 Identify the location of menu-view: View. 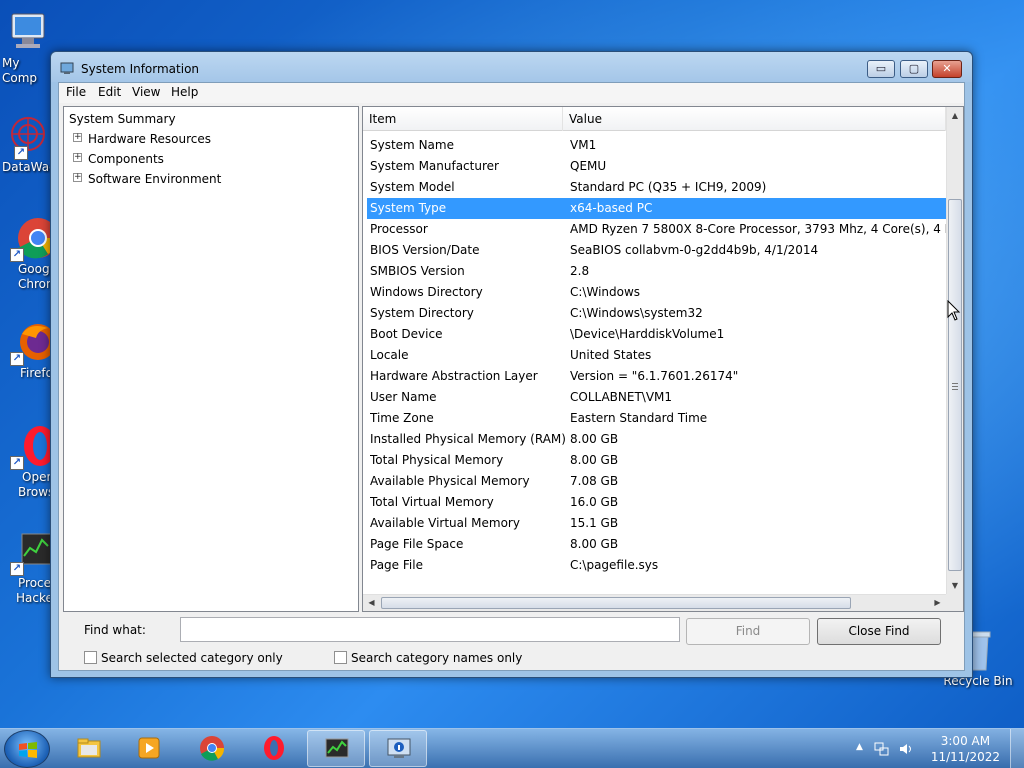
(146, 92).